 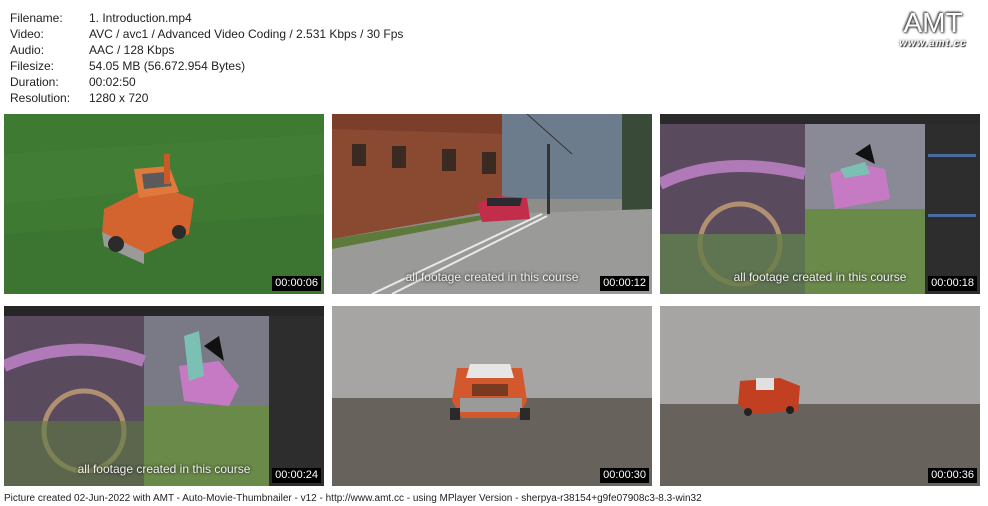 What do you see at coordinates (132, 50) in the screenshot?
I see `info-value: AAC / 128 Kbps` at bounding box center [132, 50].